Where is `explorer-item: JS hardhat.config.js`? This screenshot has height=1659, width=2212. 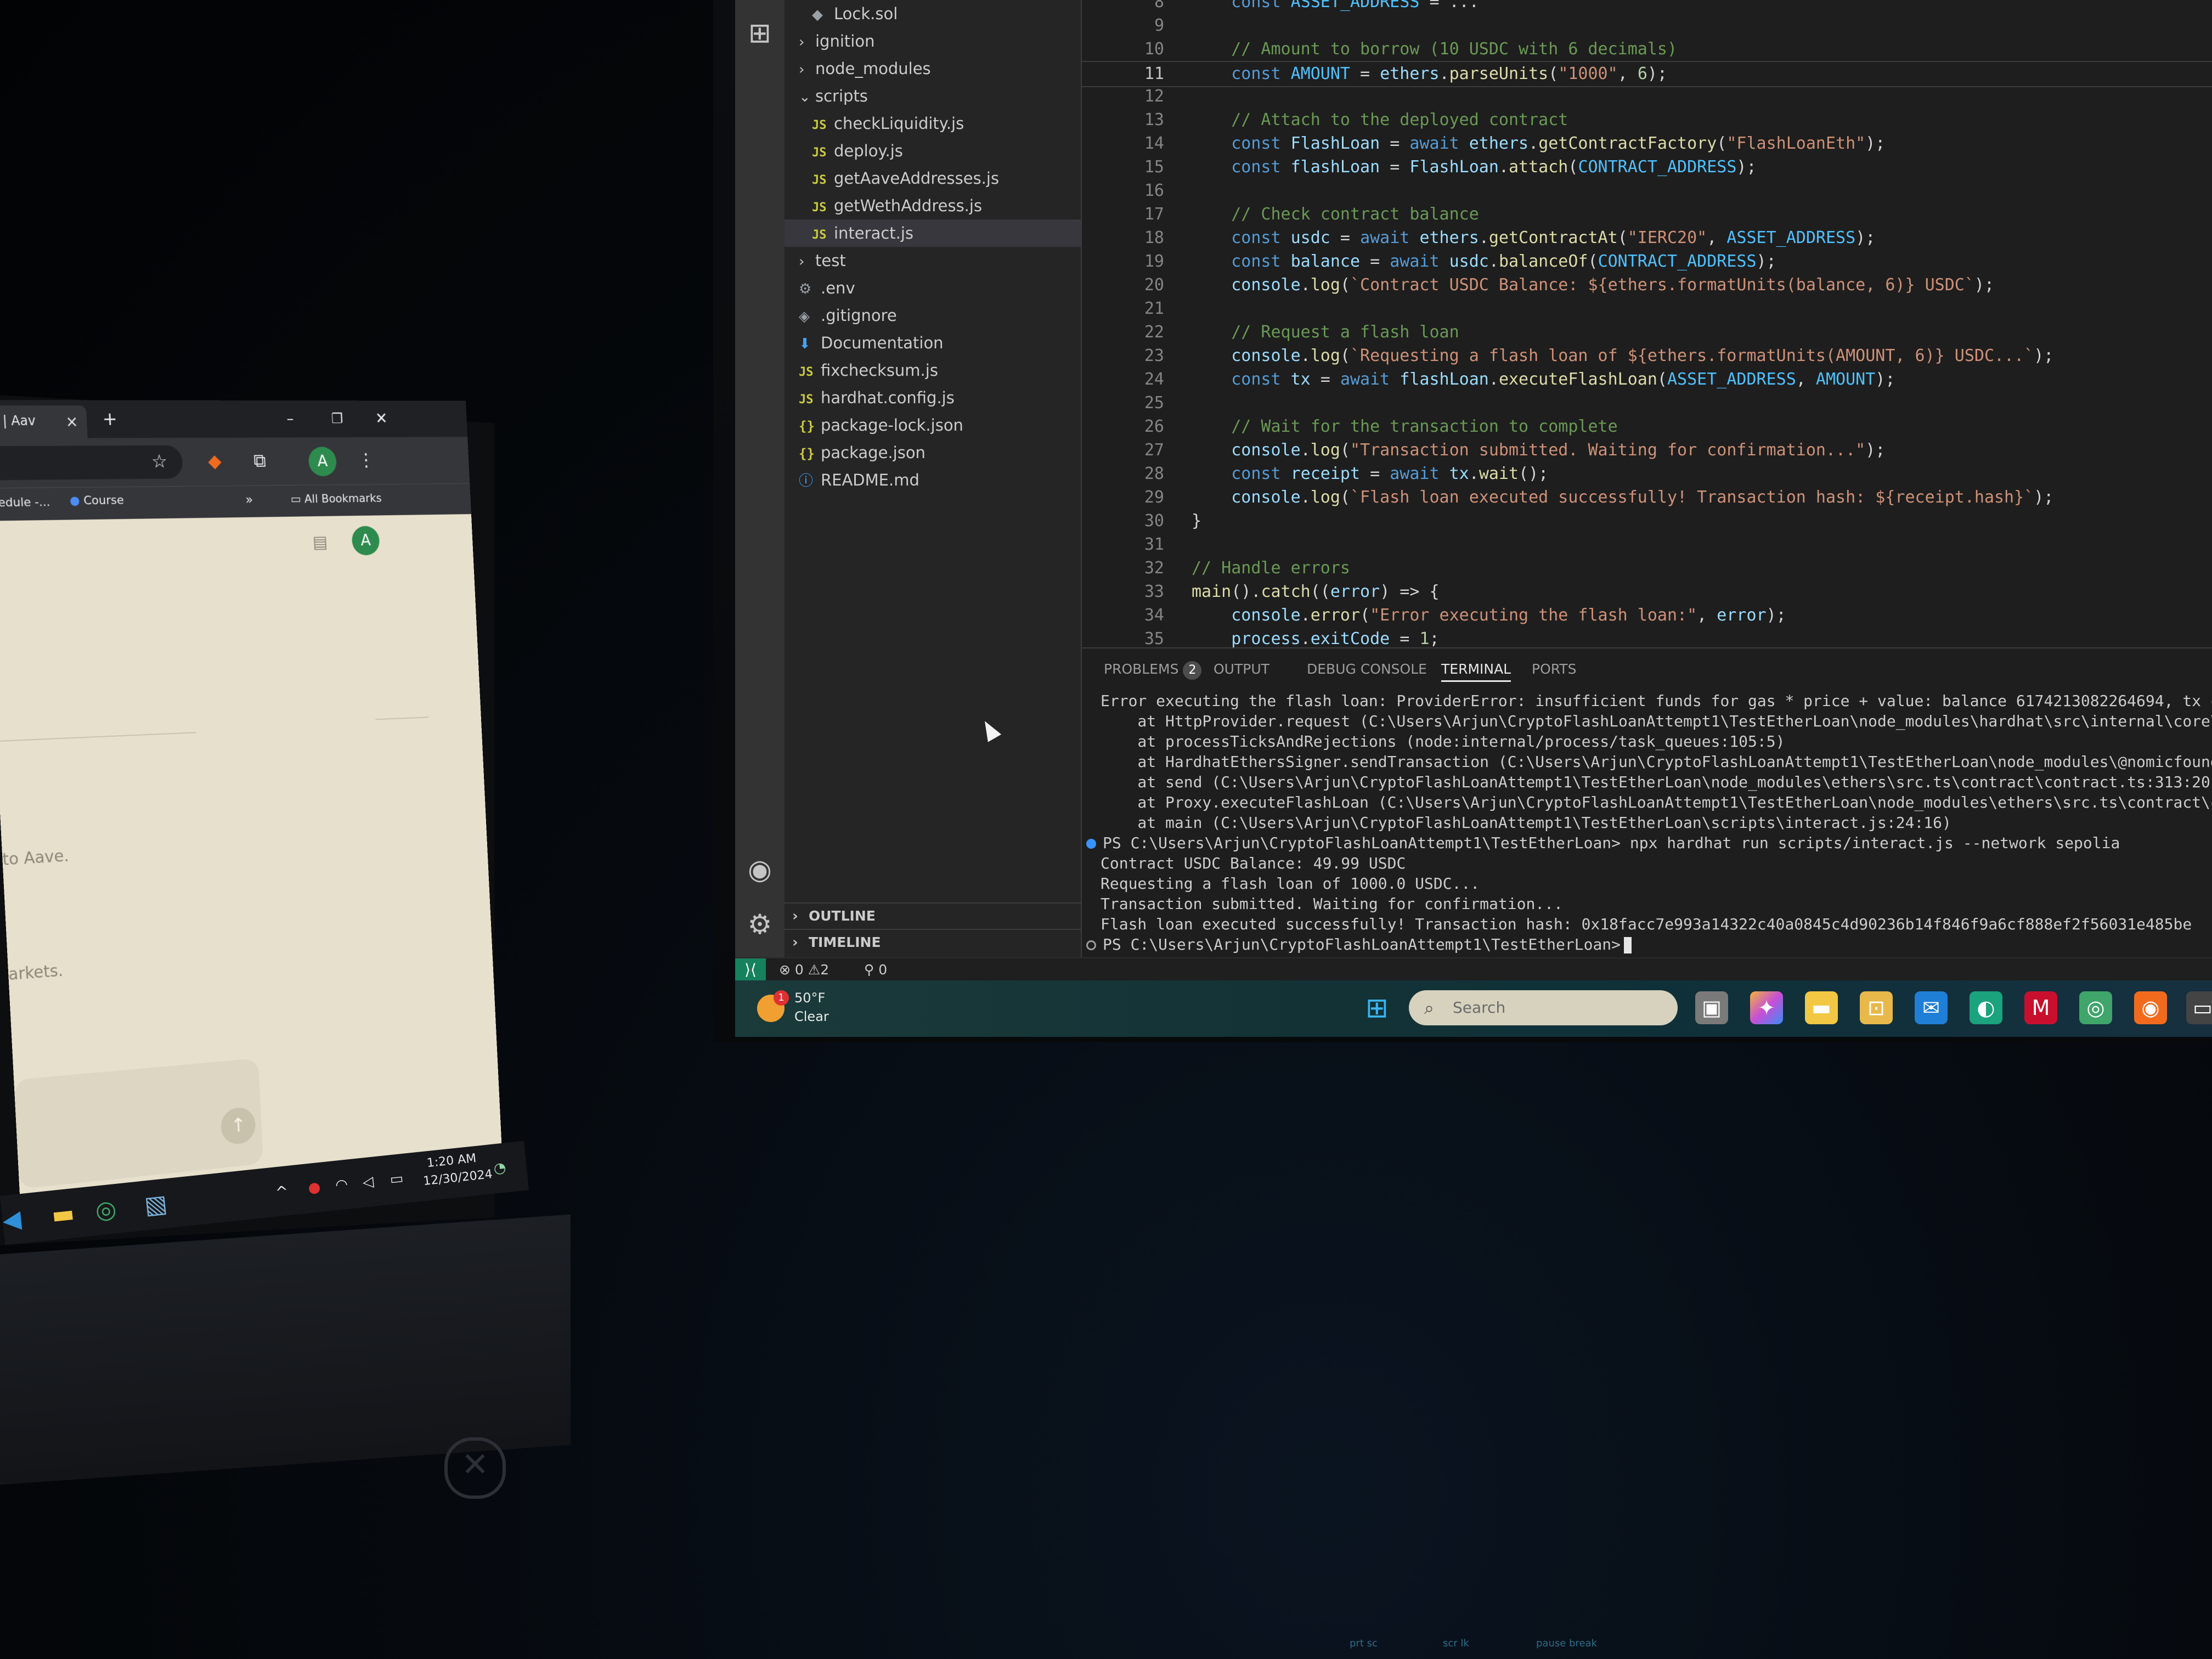 explorer-item: JS hardhat.config.js is located at coordinates (933, 398).